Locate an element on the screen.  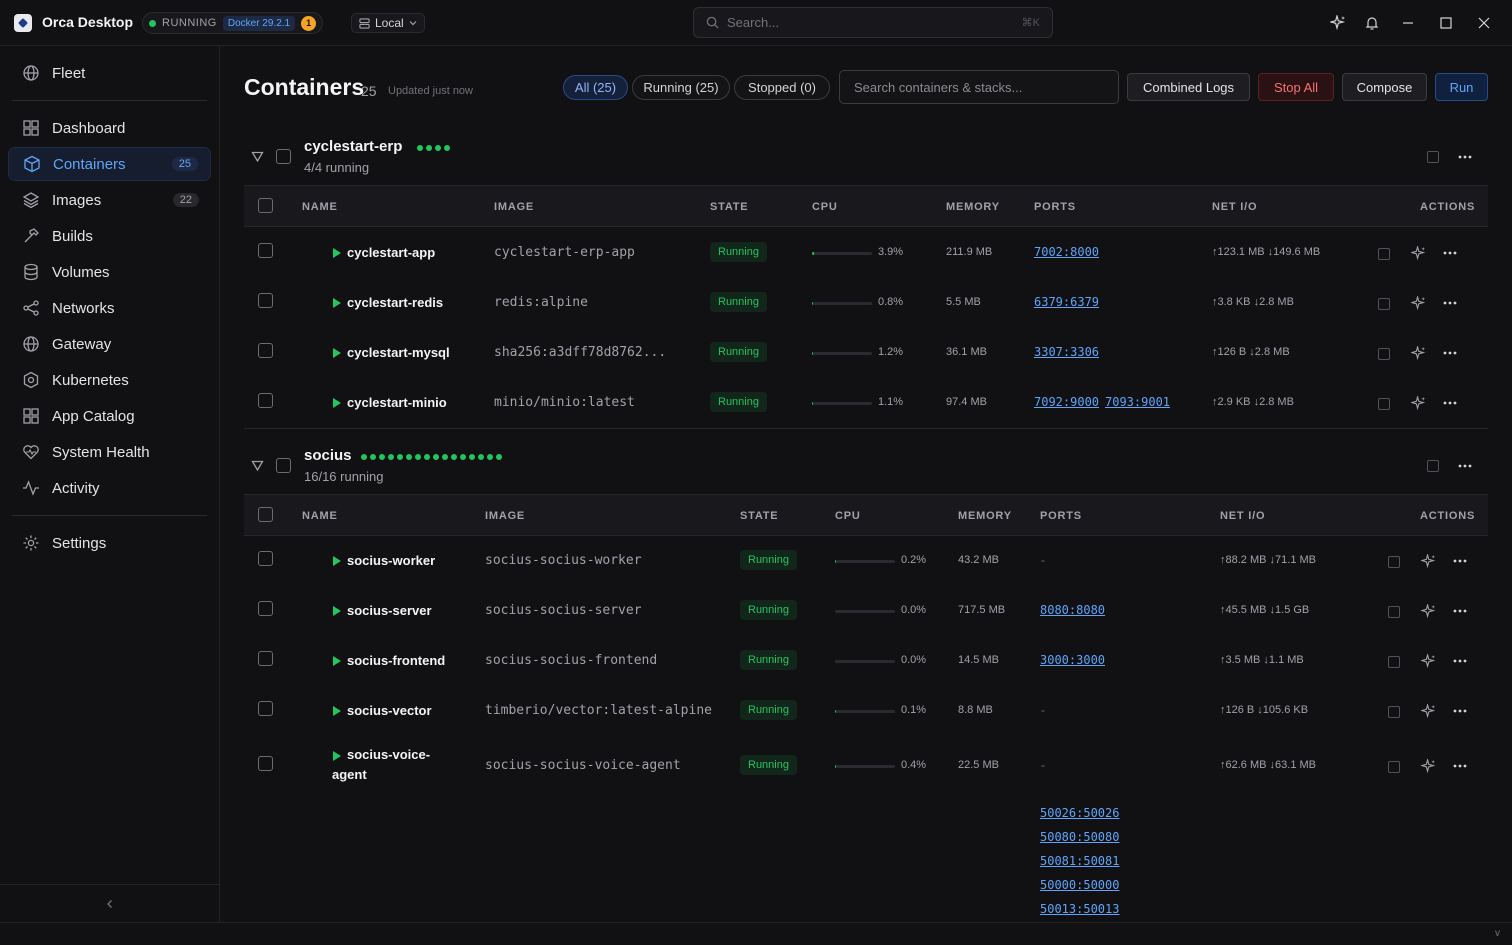
port-link: 50080:50080 is located at coordinates (1079, 837).